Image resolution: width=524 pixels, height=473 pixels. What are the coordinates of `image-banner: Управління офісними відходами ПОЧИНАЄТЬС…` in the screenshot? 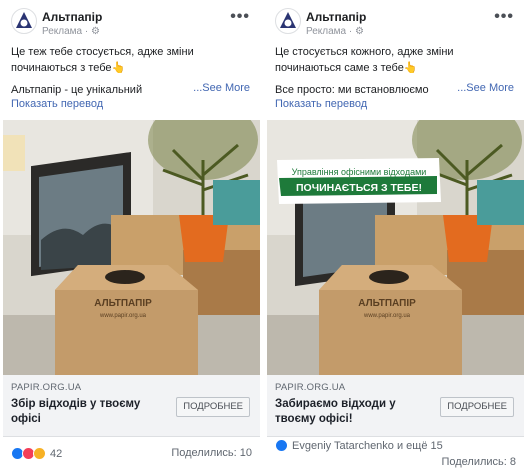 It's located at (359, 181).